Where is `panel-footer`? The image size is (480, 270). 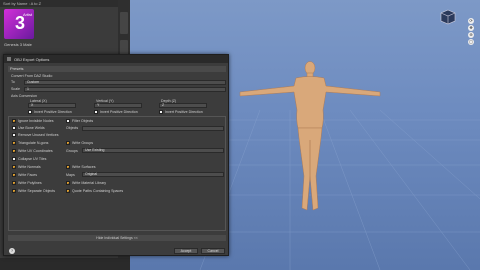 panel-footer is located at coordinates (65, 264).